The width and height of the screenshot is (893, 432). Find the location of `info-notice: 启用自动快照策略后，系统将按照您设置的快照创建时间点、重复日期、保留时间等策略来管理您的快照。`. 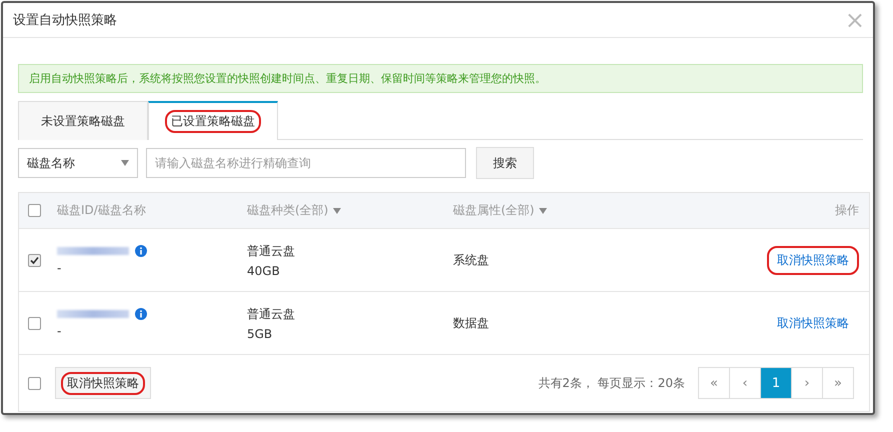

info-notice: 启用自动快照策略后，系统将按照您设置的快照创建时间点、重复日期、保留时间等策略来管理您的快照。 is located at coordinates (440, 78).